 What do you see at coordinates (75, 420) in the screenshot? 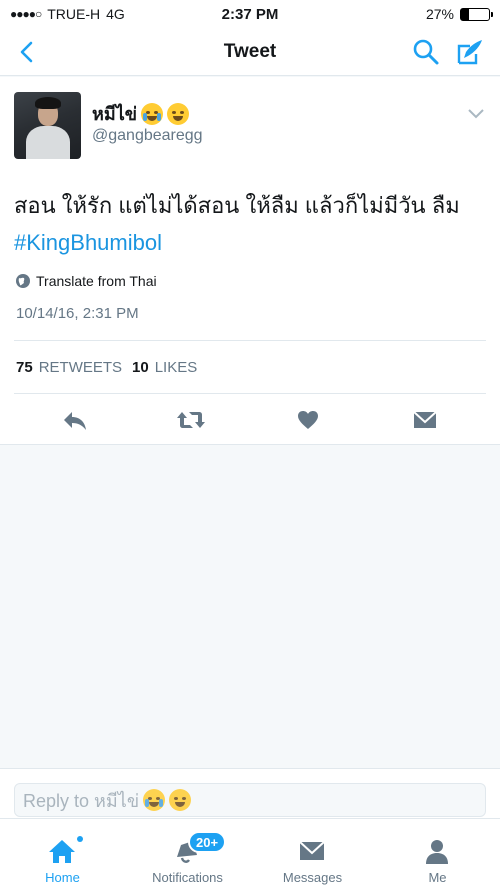
I see `reply-icon` at bounding box center [75, 420].